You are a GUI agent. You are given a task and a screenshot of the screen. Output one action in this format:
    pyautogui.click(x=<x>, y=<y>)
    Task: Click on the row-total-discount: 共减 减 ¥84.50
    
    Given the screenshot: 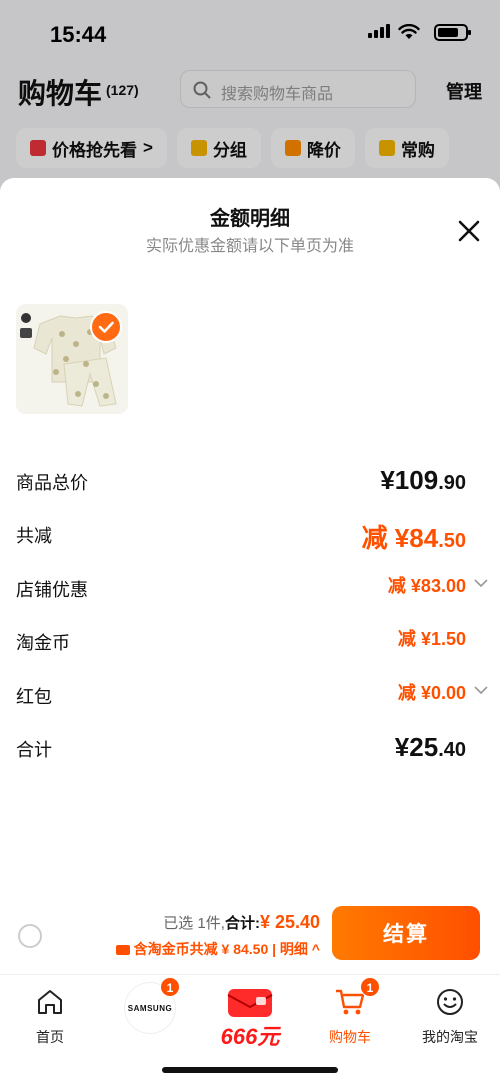 What is the action you would take?
    pyautogui.click(x=241, y=535)
    